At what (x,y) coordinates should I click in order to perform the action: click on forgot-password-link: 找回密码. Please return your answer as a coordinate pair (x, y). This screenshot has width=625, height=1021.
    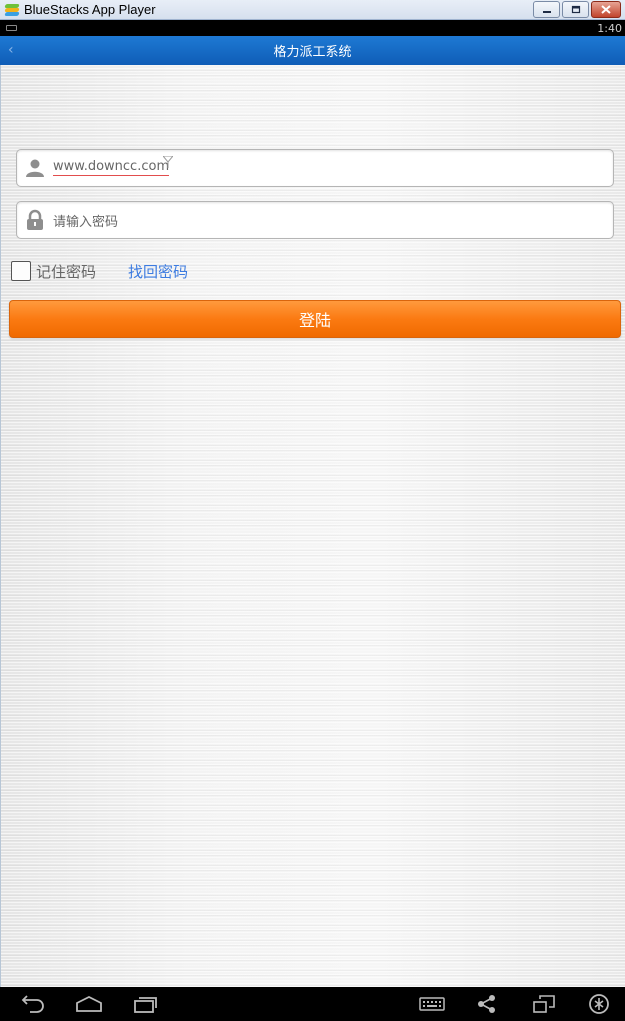
    Looking at the image, I should click on (158, 271).